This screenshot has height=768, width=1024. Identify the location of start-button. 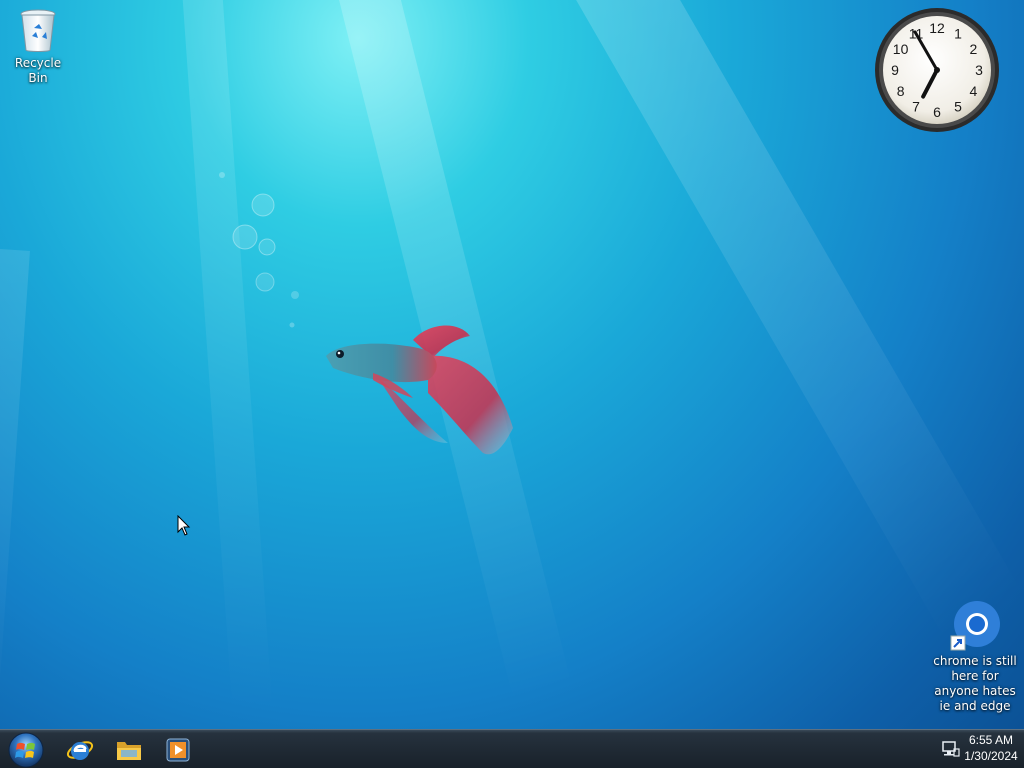
(26, 749).